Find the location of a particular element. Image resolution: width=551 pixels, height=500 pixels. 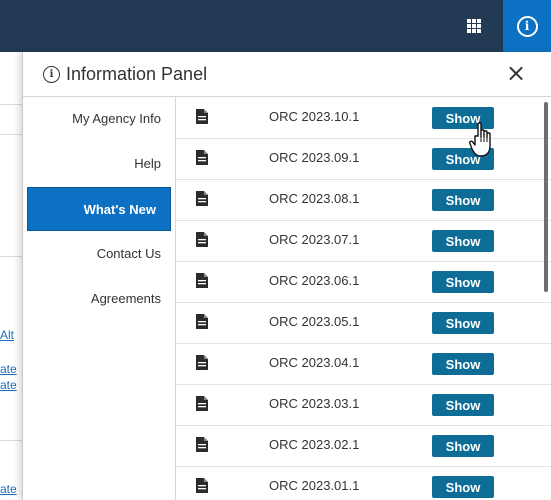

release-name: ORC 2023.05.1 is located at coordinates (314, 321).